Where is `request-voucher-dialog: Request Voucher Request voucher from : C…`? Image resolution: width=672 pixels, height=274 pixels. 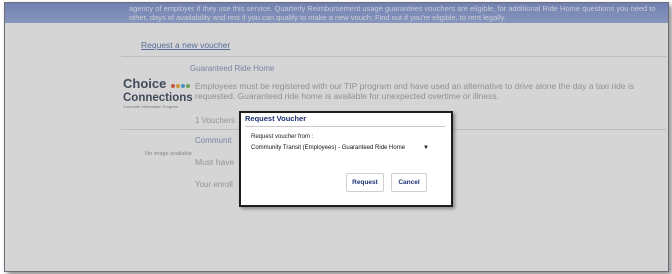 request-voucher-dialog: Request Voucher Request voucher from : C… is located at coordinates (346, 159).